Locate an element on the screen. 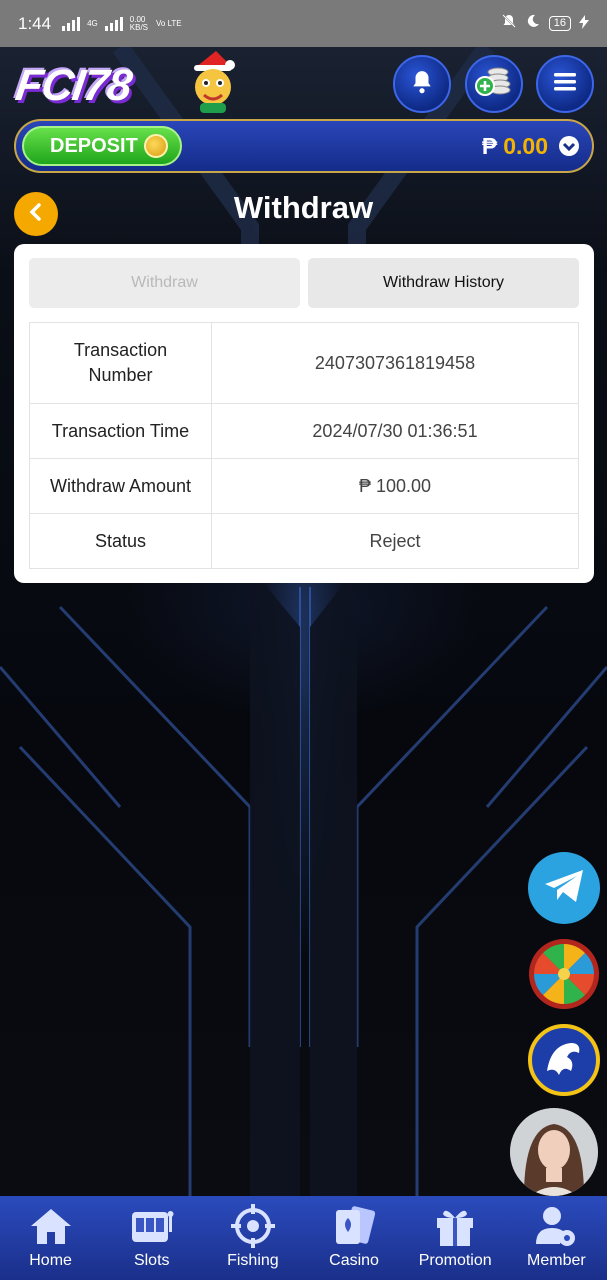 The width and height of the screenshot is (607, 1280). signal-icon is located at coordinates (71, 23).